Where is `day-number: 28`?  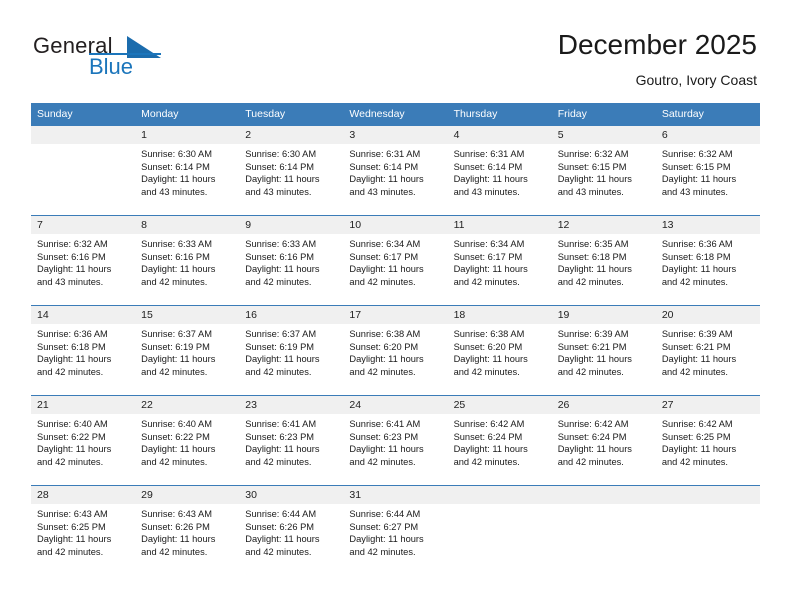
day-number: 28 is located at coordinates (83, 495).